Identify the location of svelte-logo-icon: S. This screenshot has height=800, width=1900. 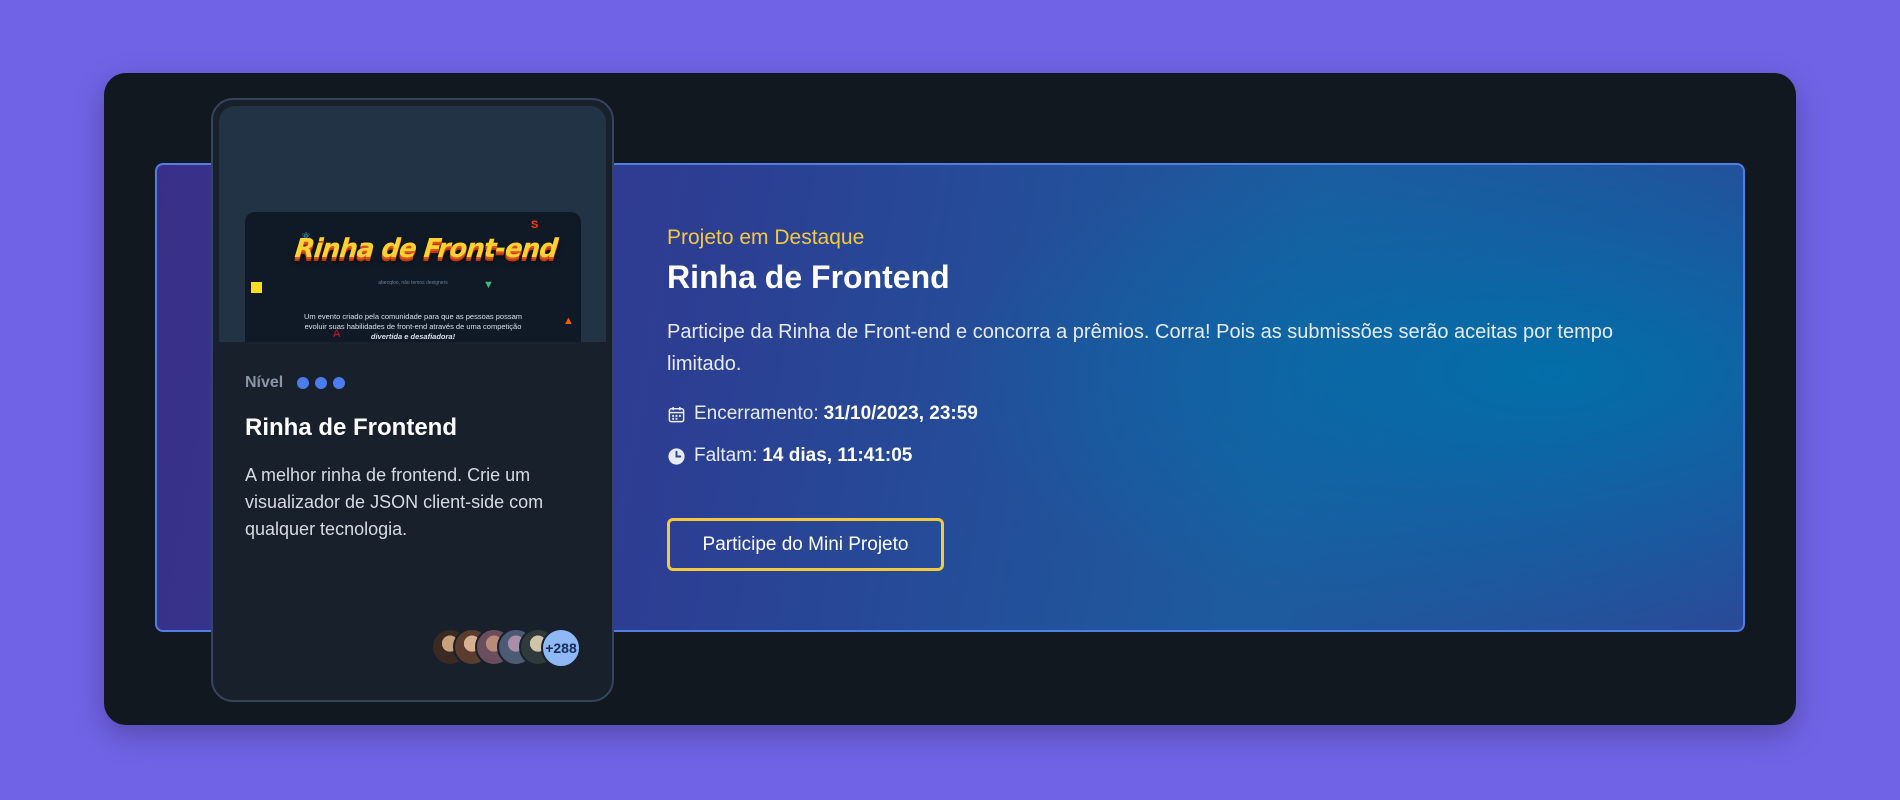
(535, 225).